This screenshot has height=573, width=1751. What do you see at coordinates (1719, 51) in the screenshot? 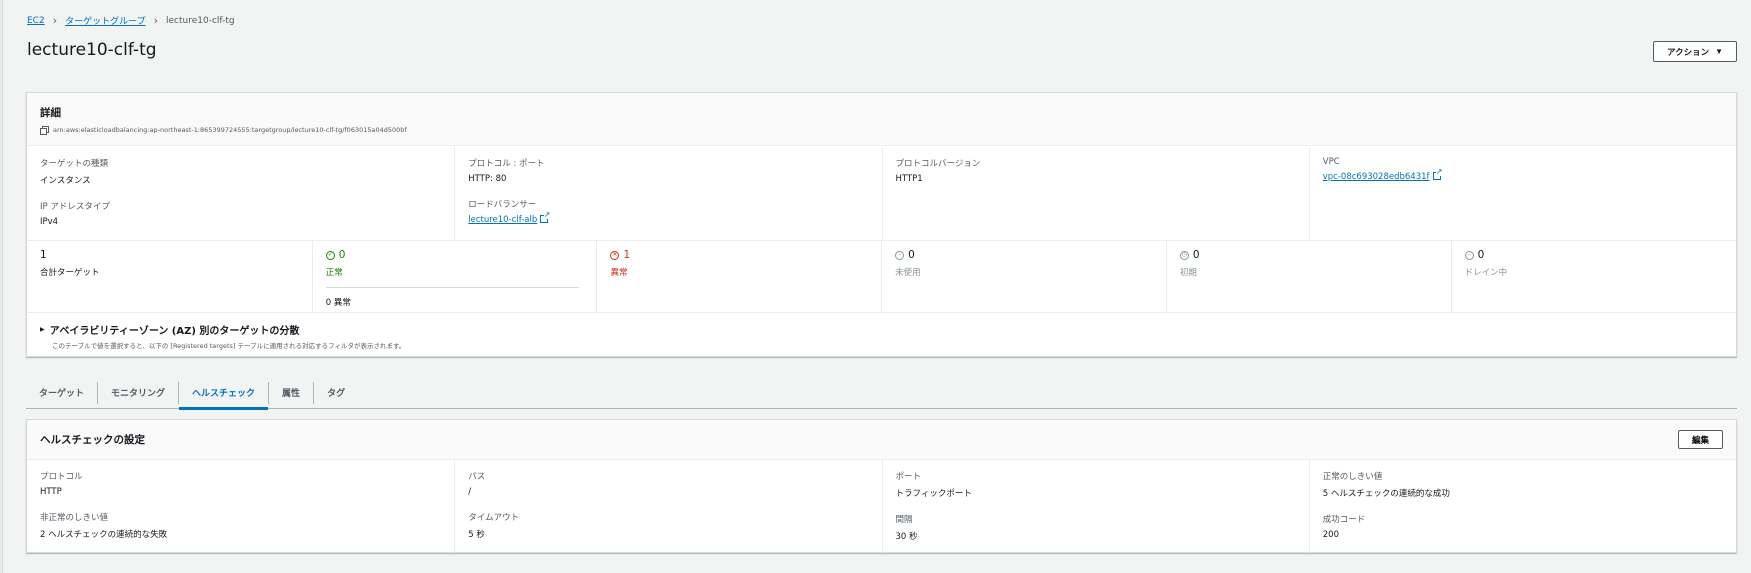
I see `caret-down-icon: ▼` at bounding box center [1719, 51].